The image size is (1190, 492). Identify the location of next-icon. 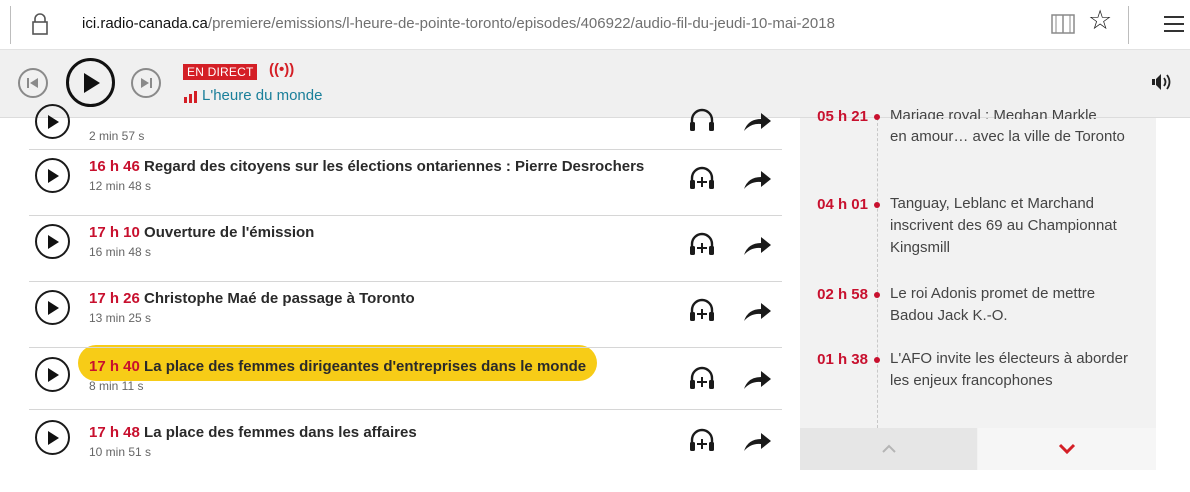
(146, 83).